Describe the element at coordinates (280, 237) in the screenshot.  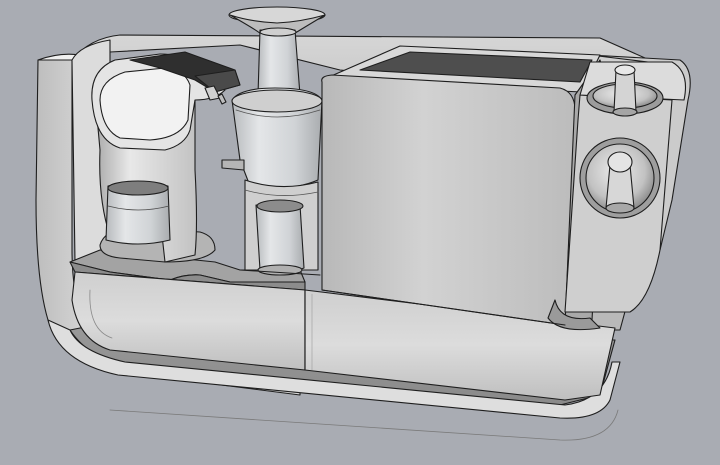
I see `juicer-cup` at that location.